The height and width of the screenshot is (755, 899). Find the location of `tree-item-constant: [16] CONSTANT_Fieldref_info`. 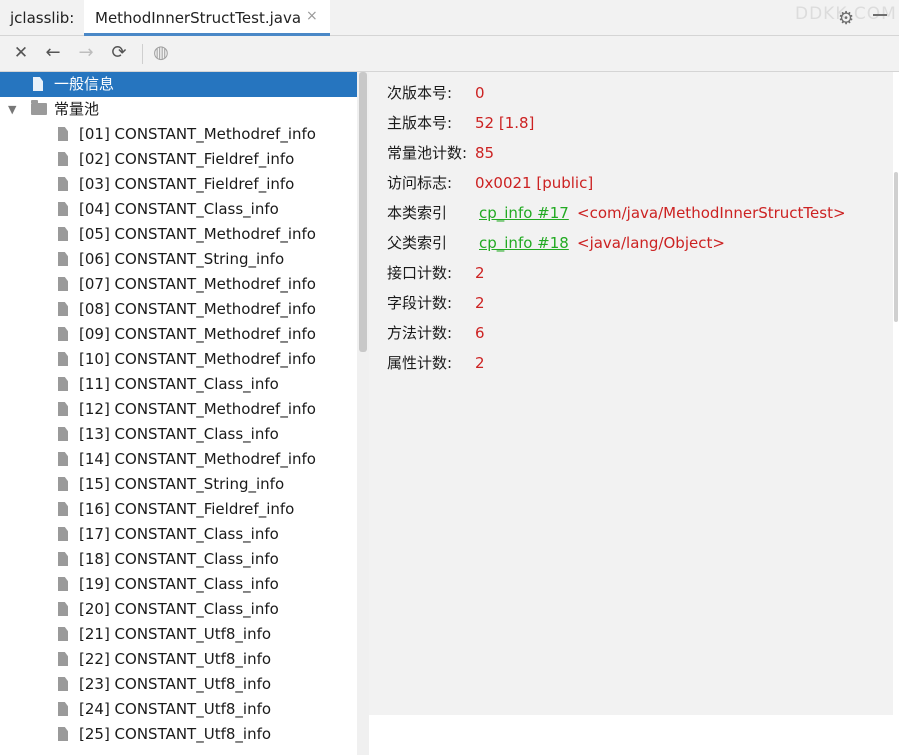

tree-item-constant: [16] CONSTANT_Fieldref_info is located at coordinates (178, 509).